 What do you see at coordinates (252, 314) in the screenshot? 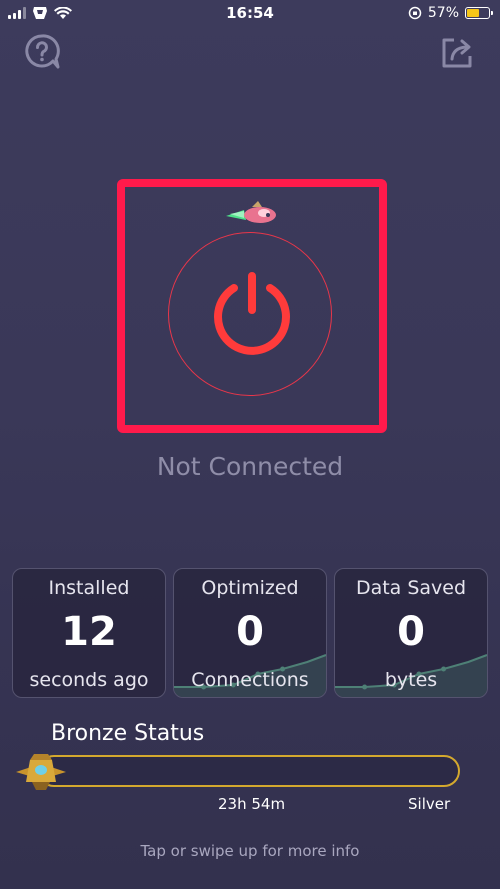
I see `power-icon` at bounding box center [252, 314].